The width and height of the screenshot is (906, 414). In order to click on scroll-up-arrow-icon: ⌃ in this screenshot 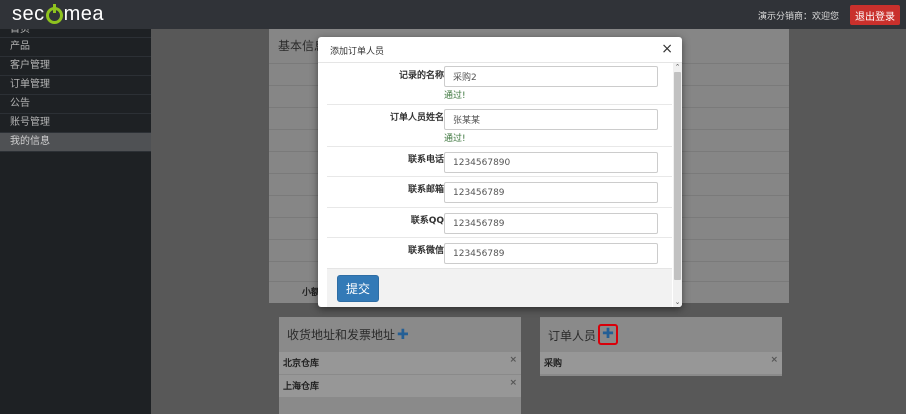, I will do `click(677, 67)`.